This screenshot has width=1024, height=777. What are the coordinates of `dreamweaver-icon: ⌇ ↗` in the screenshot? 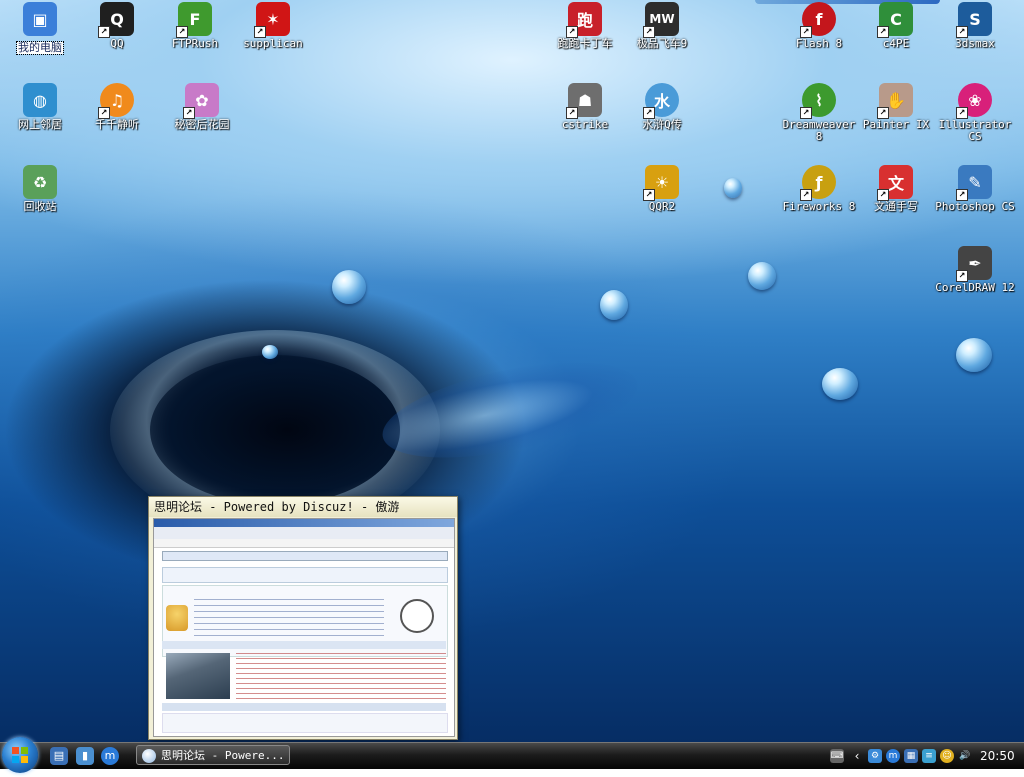 It's located at (818, 101).